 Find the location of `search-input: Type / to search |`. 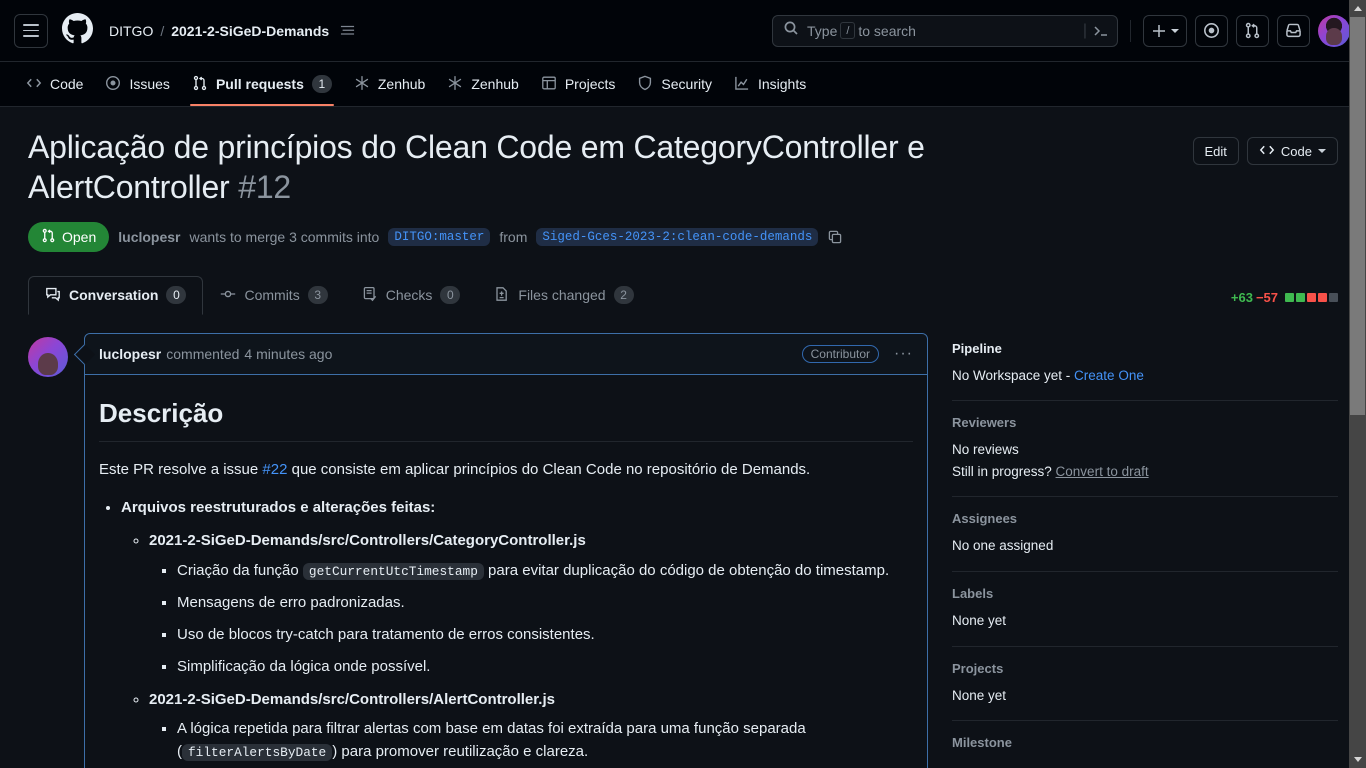

search-input: Type / to search | is located at coordinates (945, 30).